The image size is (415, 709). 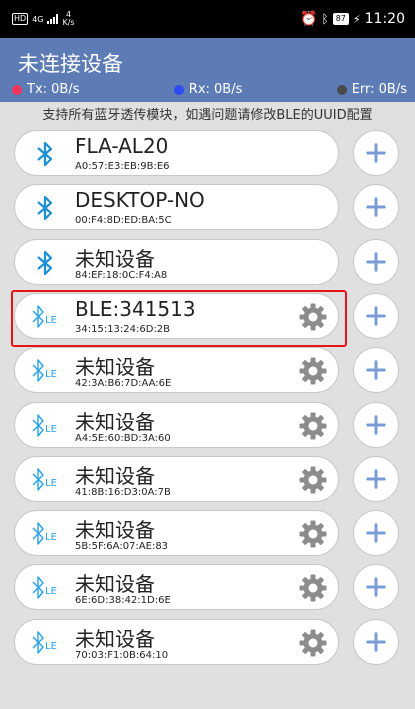 I want to click on alarm-icon: ⏰, so click(x=309, y=19).